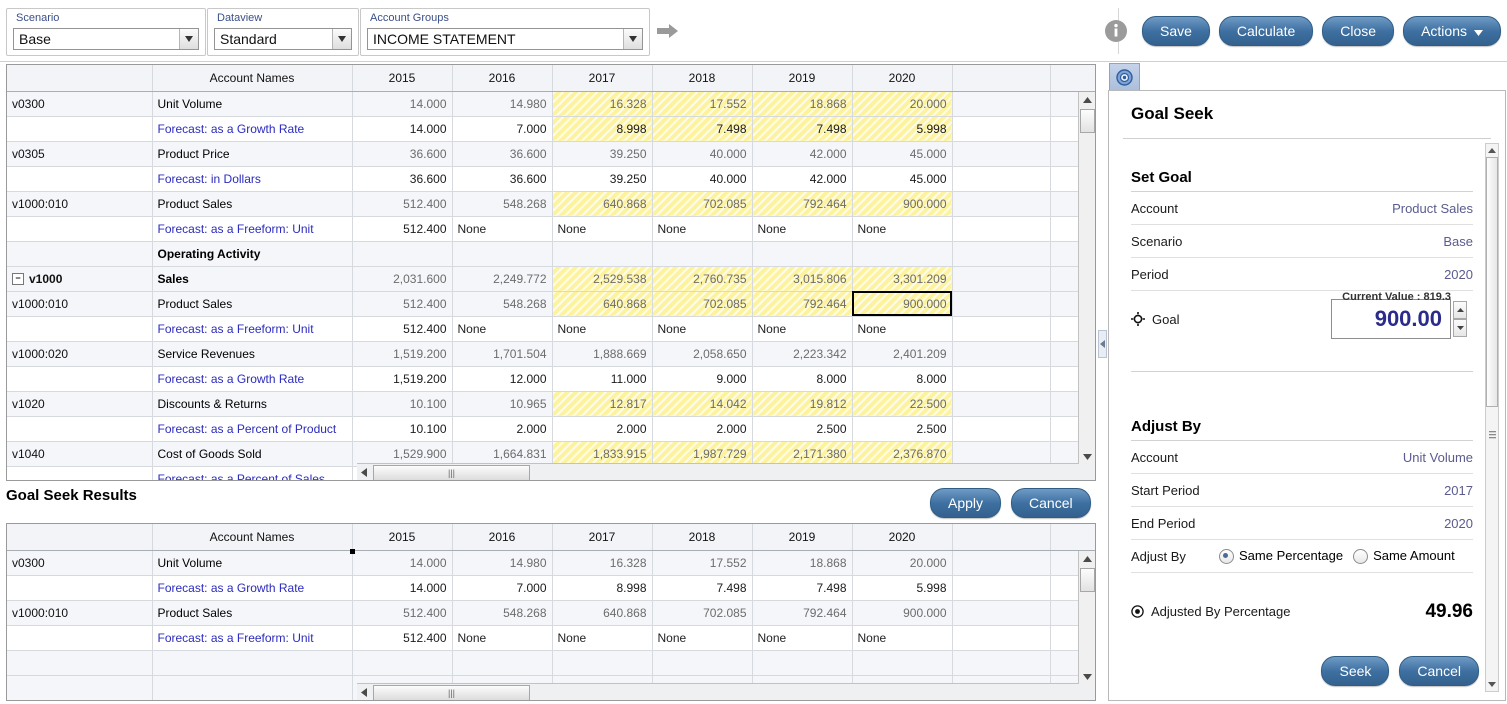 The width and height of the screenshot is (1507, 704). I want to click on seek-button: Seek, so click(1355, 671).